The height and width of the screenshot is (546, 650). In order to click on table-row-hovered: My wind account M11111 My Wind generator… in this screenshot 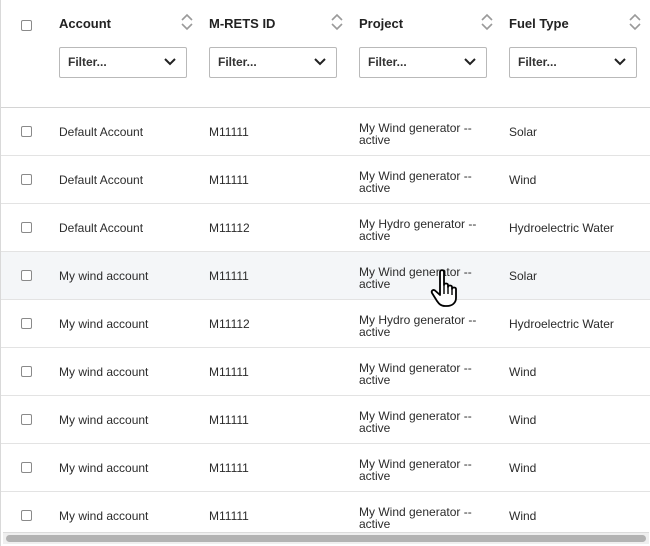, I will do `click(325, 276)`.